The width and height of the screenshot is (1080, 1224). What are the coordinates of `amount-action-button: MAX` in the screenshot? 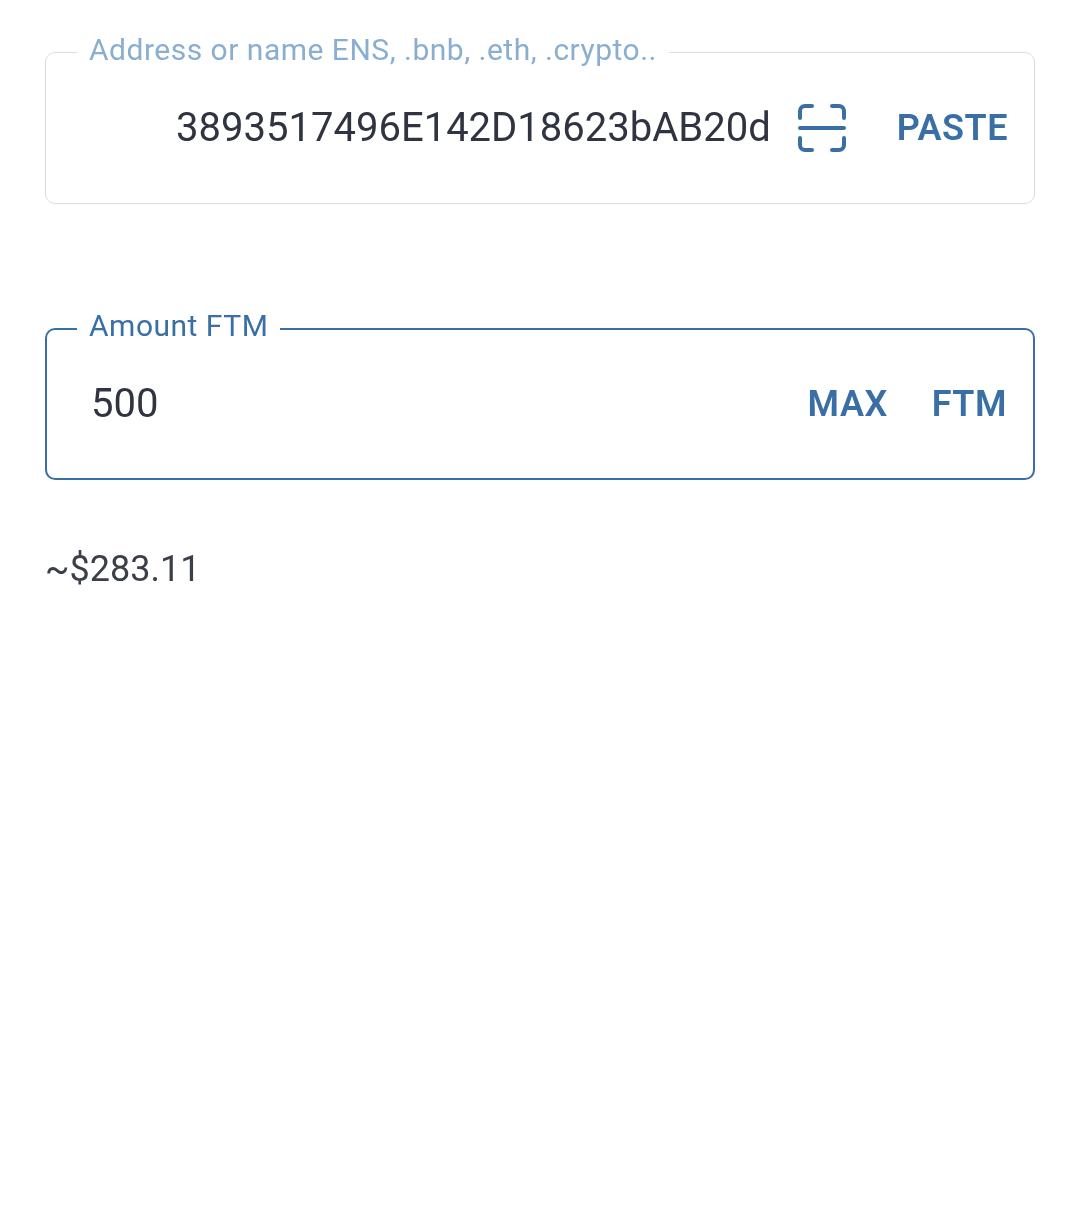 It's located at (847, 404).